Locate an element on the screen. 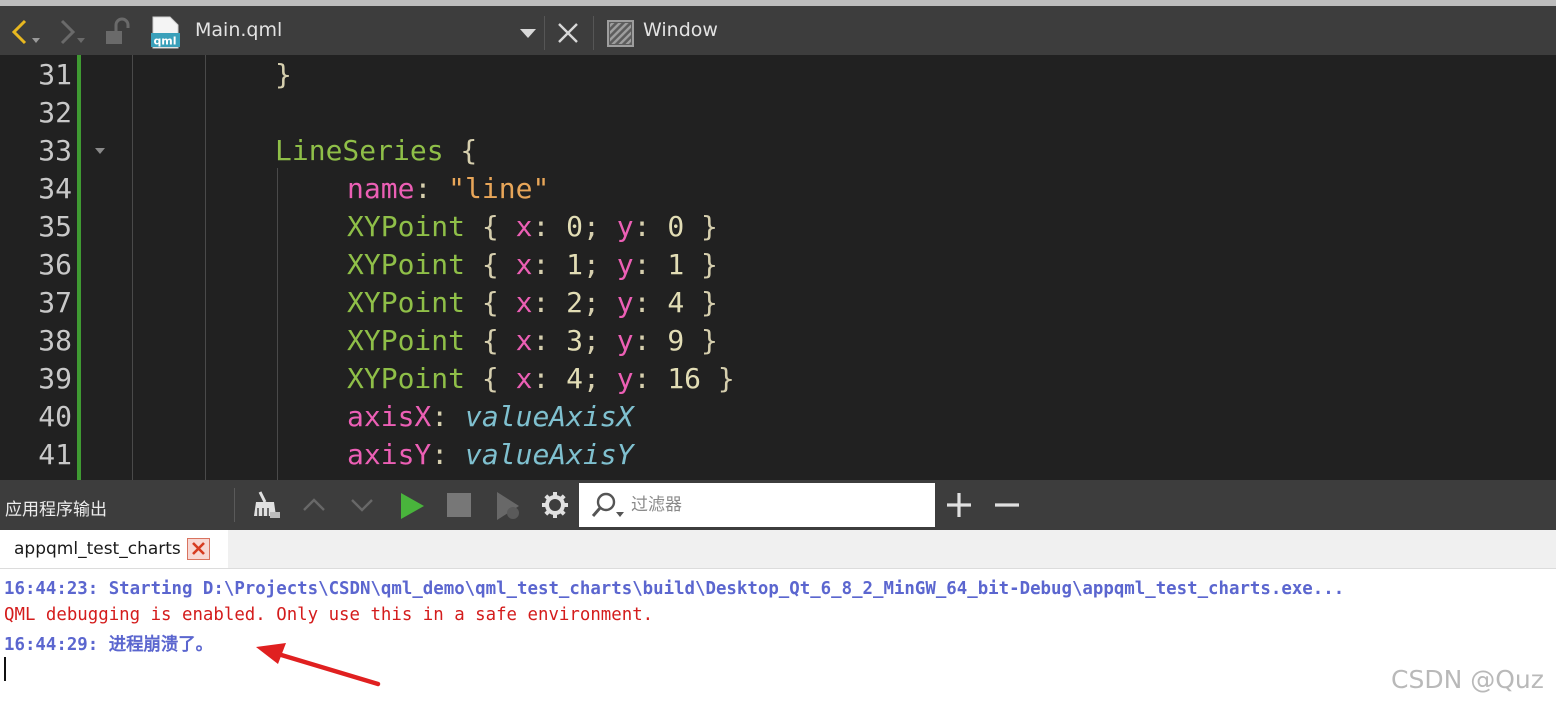 Image resolution: width=1556 pixels, height=708 pixels. code-line: axisY: valueAxisY is located at coordinates (490, 454).